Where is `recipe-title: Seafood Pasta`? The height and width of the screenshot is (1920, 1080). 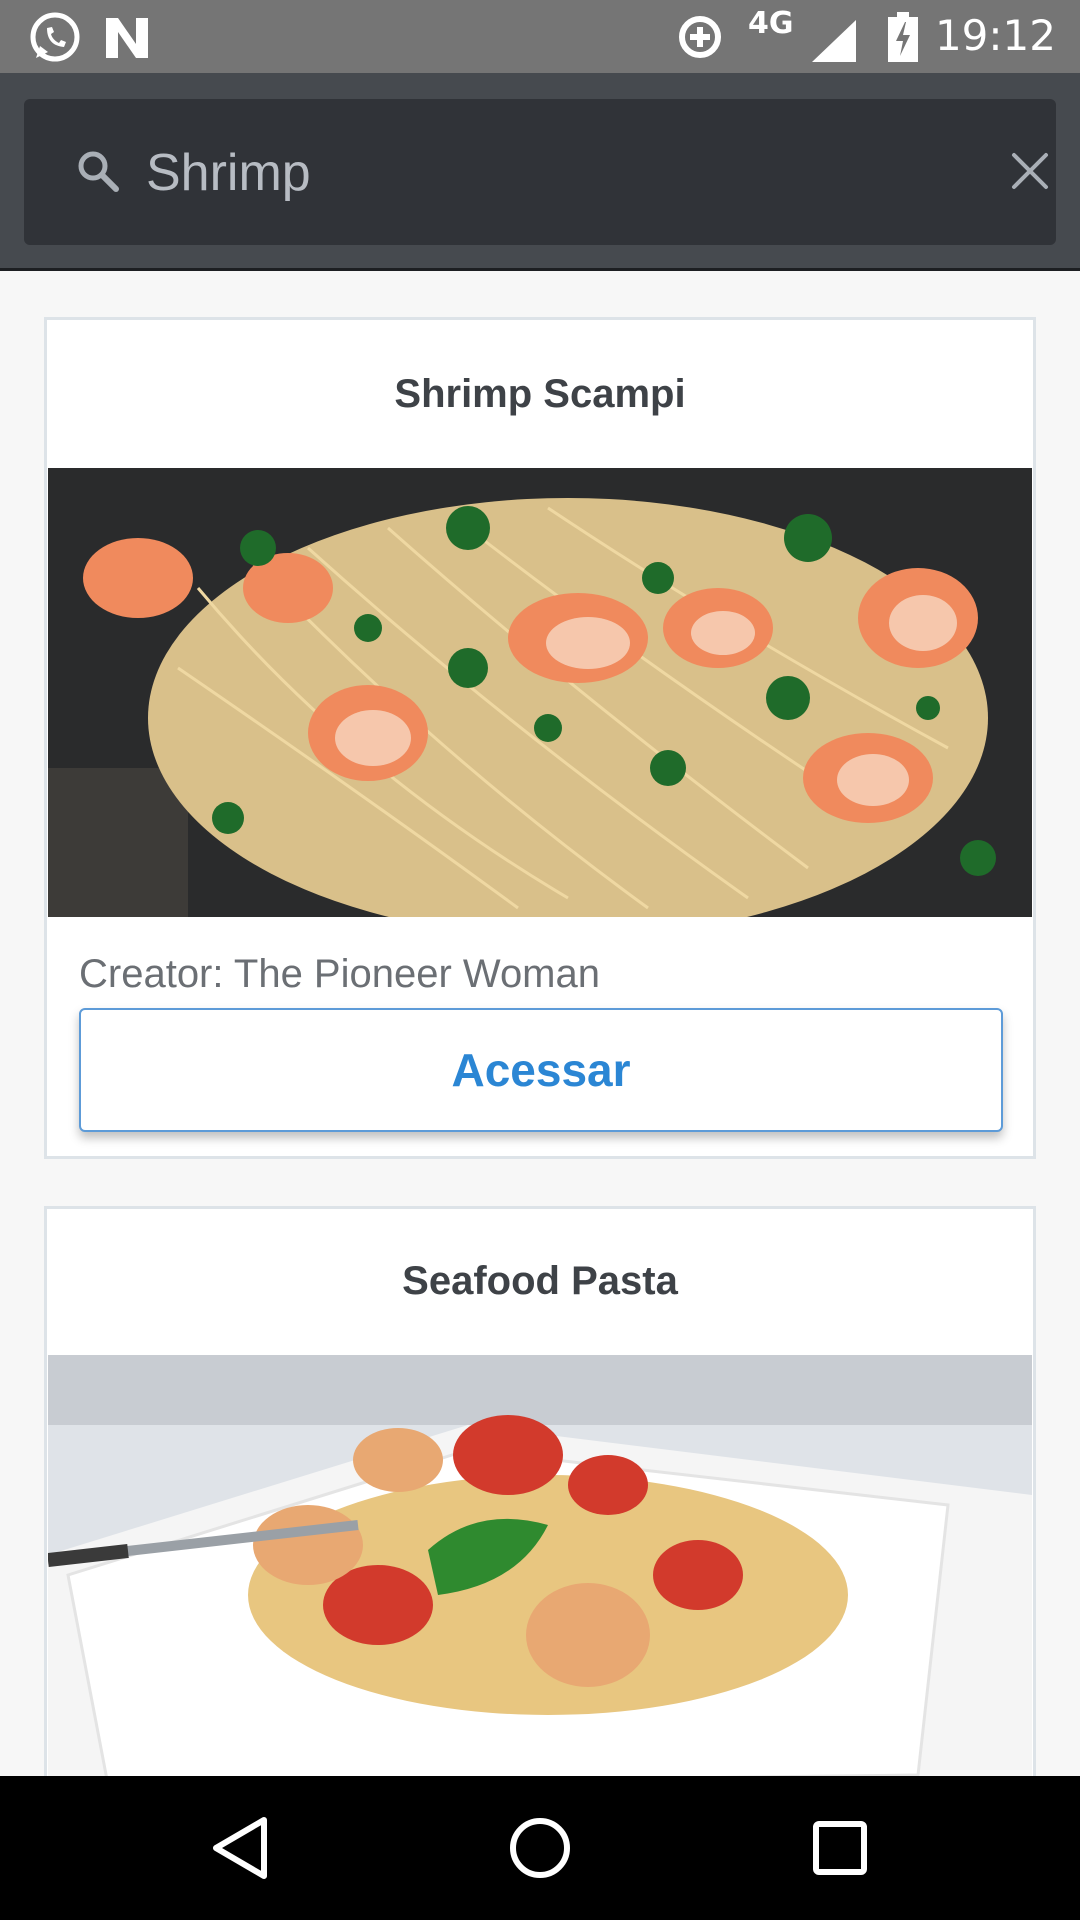
recipe-title: Seafood Pasta is located at coordinates (540, 1281).